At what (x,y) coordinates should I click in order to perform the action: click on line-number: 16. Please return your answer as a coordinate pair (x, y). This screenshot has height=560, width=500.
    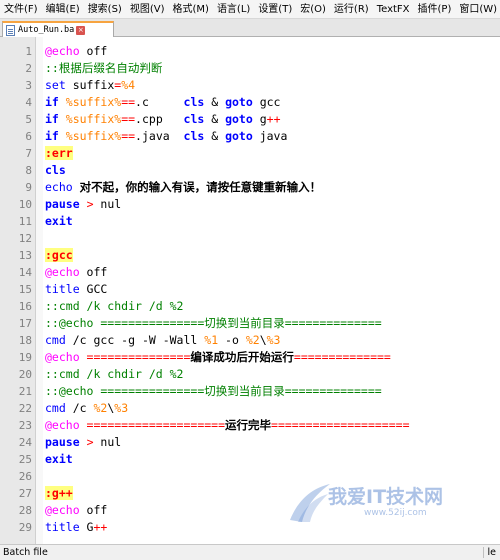
    Looking at the image, I should click on (25, 306).